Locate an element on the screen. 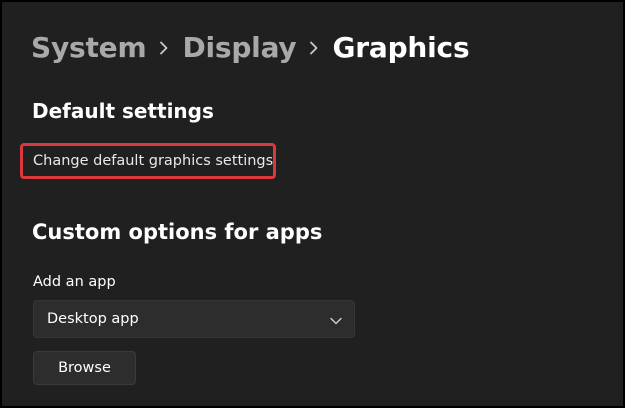 This screenshot has width=625, height=408. breadcrumb: System Display Graphics is located at coordinates (250, 48).